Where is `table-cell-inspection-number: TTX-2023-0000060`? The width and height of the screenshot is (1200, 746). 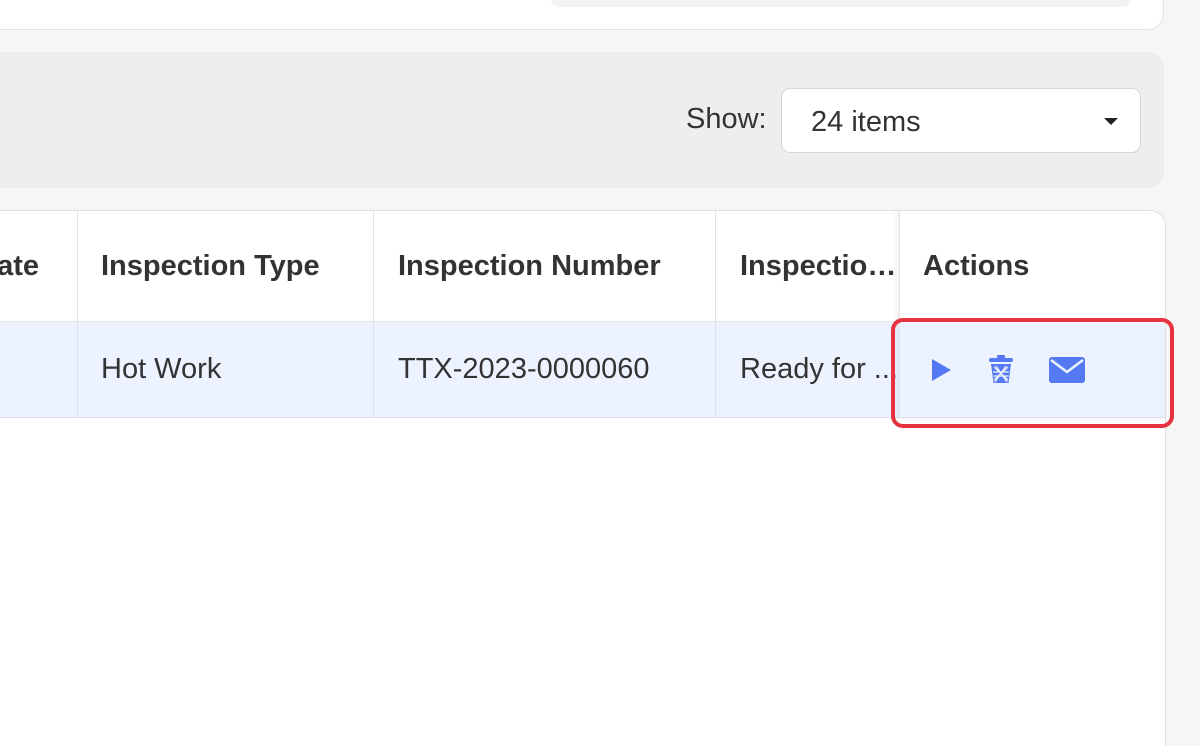
table-cell-inspection-number: TTX-2023-0000060 is located at coordinates (545, 370).